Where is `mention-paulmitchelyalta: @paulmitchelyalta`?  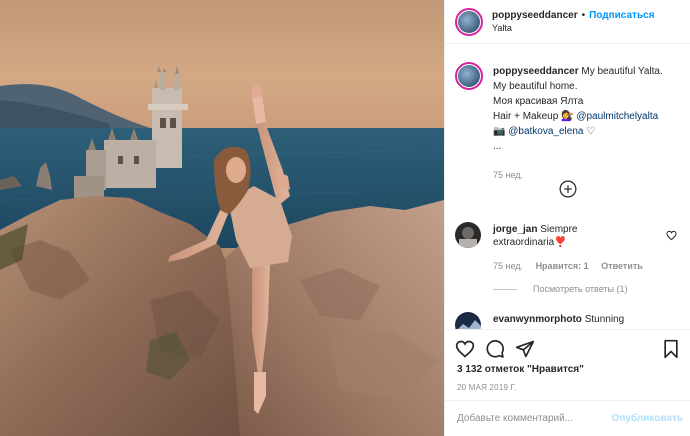 mention-paulmitchelyalta: @paulmitchelyalta is located at coordinates (617, 116).